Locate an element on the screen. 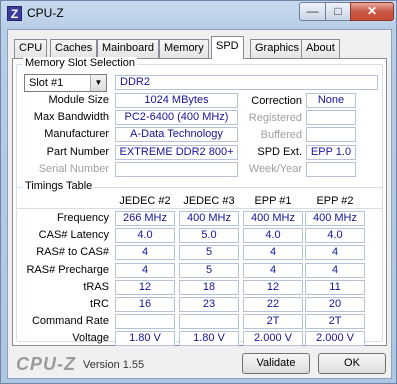 This screenshot has width=397, height=384. maximize-button: □ is located at coordinates (338, 11).